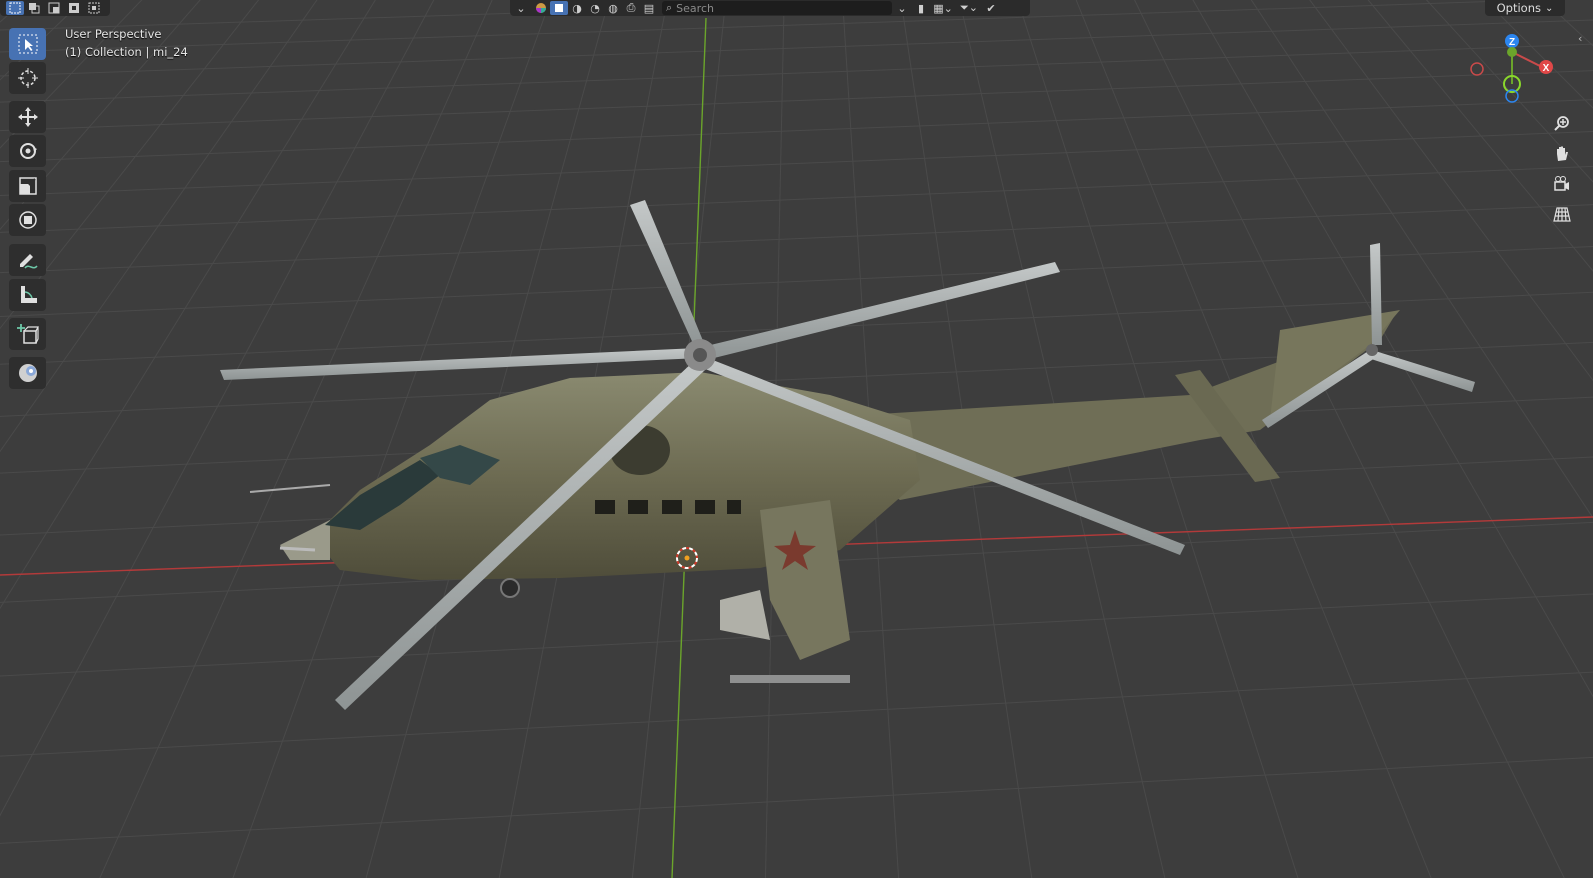  What do you see at coordinates (559, 8) in the screenshot?
I see `object-mode-icon` at bounding box center [559, 8].